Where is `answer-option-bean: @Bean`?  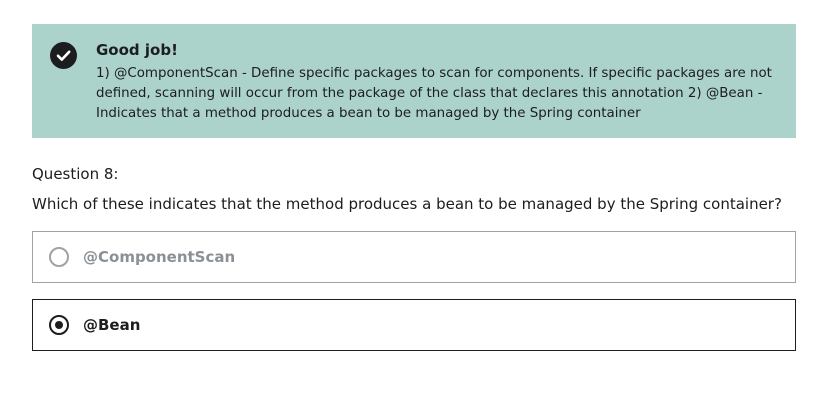
answer-option-bean: @Bean is located at coordinates (414, 325).